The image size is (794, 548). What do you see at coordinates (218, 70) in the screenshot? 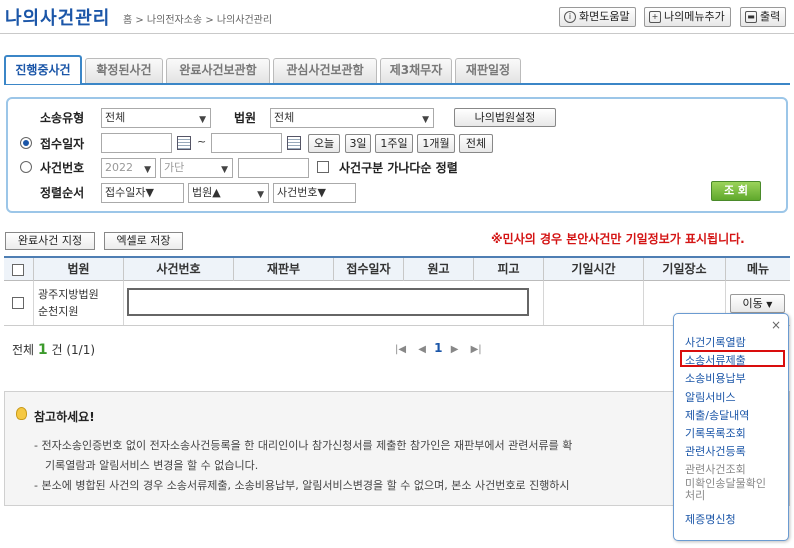
I see `tab-completed-archive: 완료사건보관함` at bounding box center [218, 70].